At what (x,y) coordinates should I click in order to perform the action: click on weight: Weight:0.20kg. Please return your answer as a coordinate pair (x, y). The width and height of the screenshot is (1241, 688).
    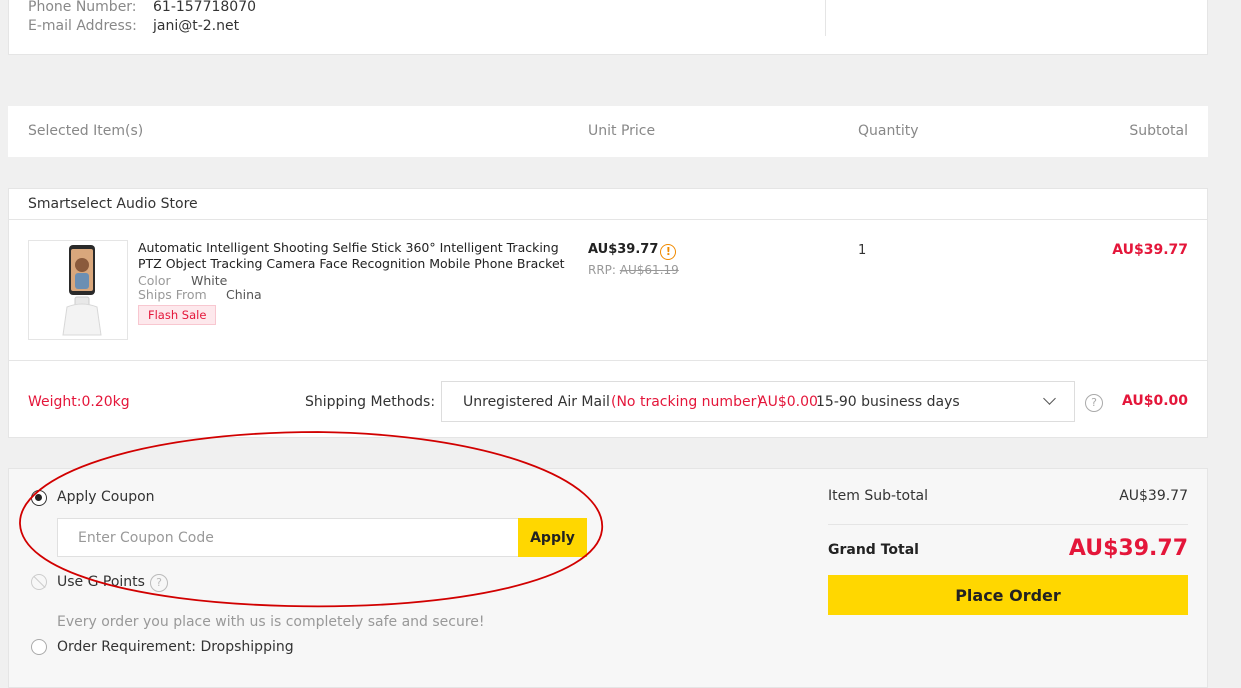
    Looking at the image, I should click on (79, 402).